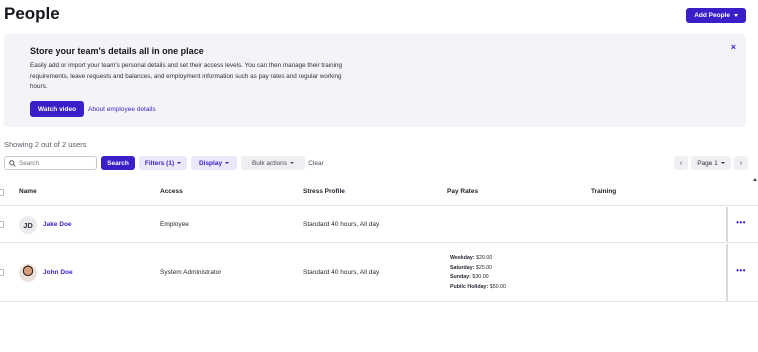  What do you see at coordinates (174, 224) in the screenshot?
I see `access-cell: Employee` at bounding box center [174, 224].